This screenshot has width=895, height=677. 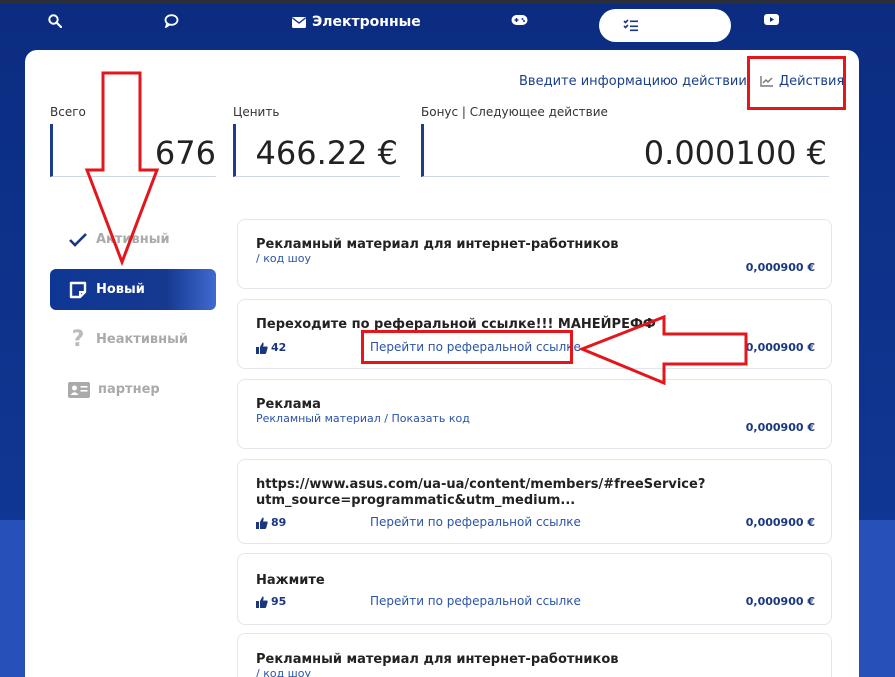 What do you see at coordinates (662, 350) in the screenshot?
I see `annotation-arrow-left` at bounding box center [662, 350].